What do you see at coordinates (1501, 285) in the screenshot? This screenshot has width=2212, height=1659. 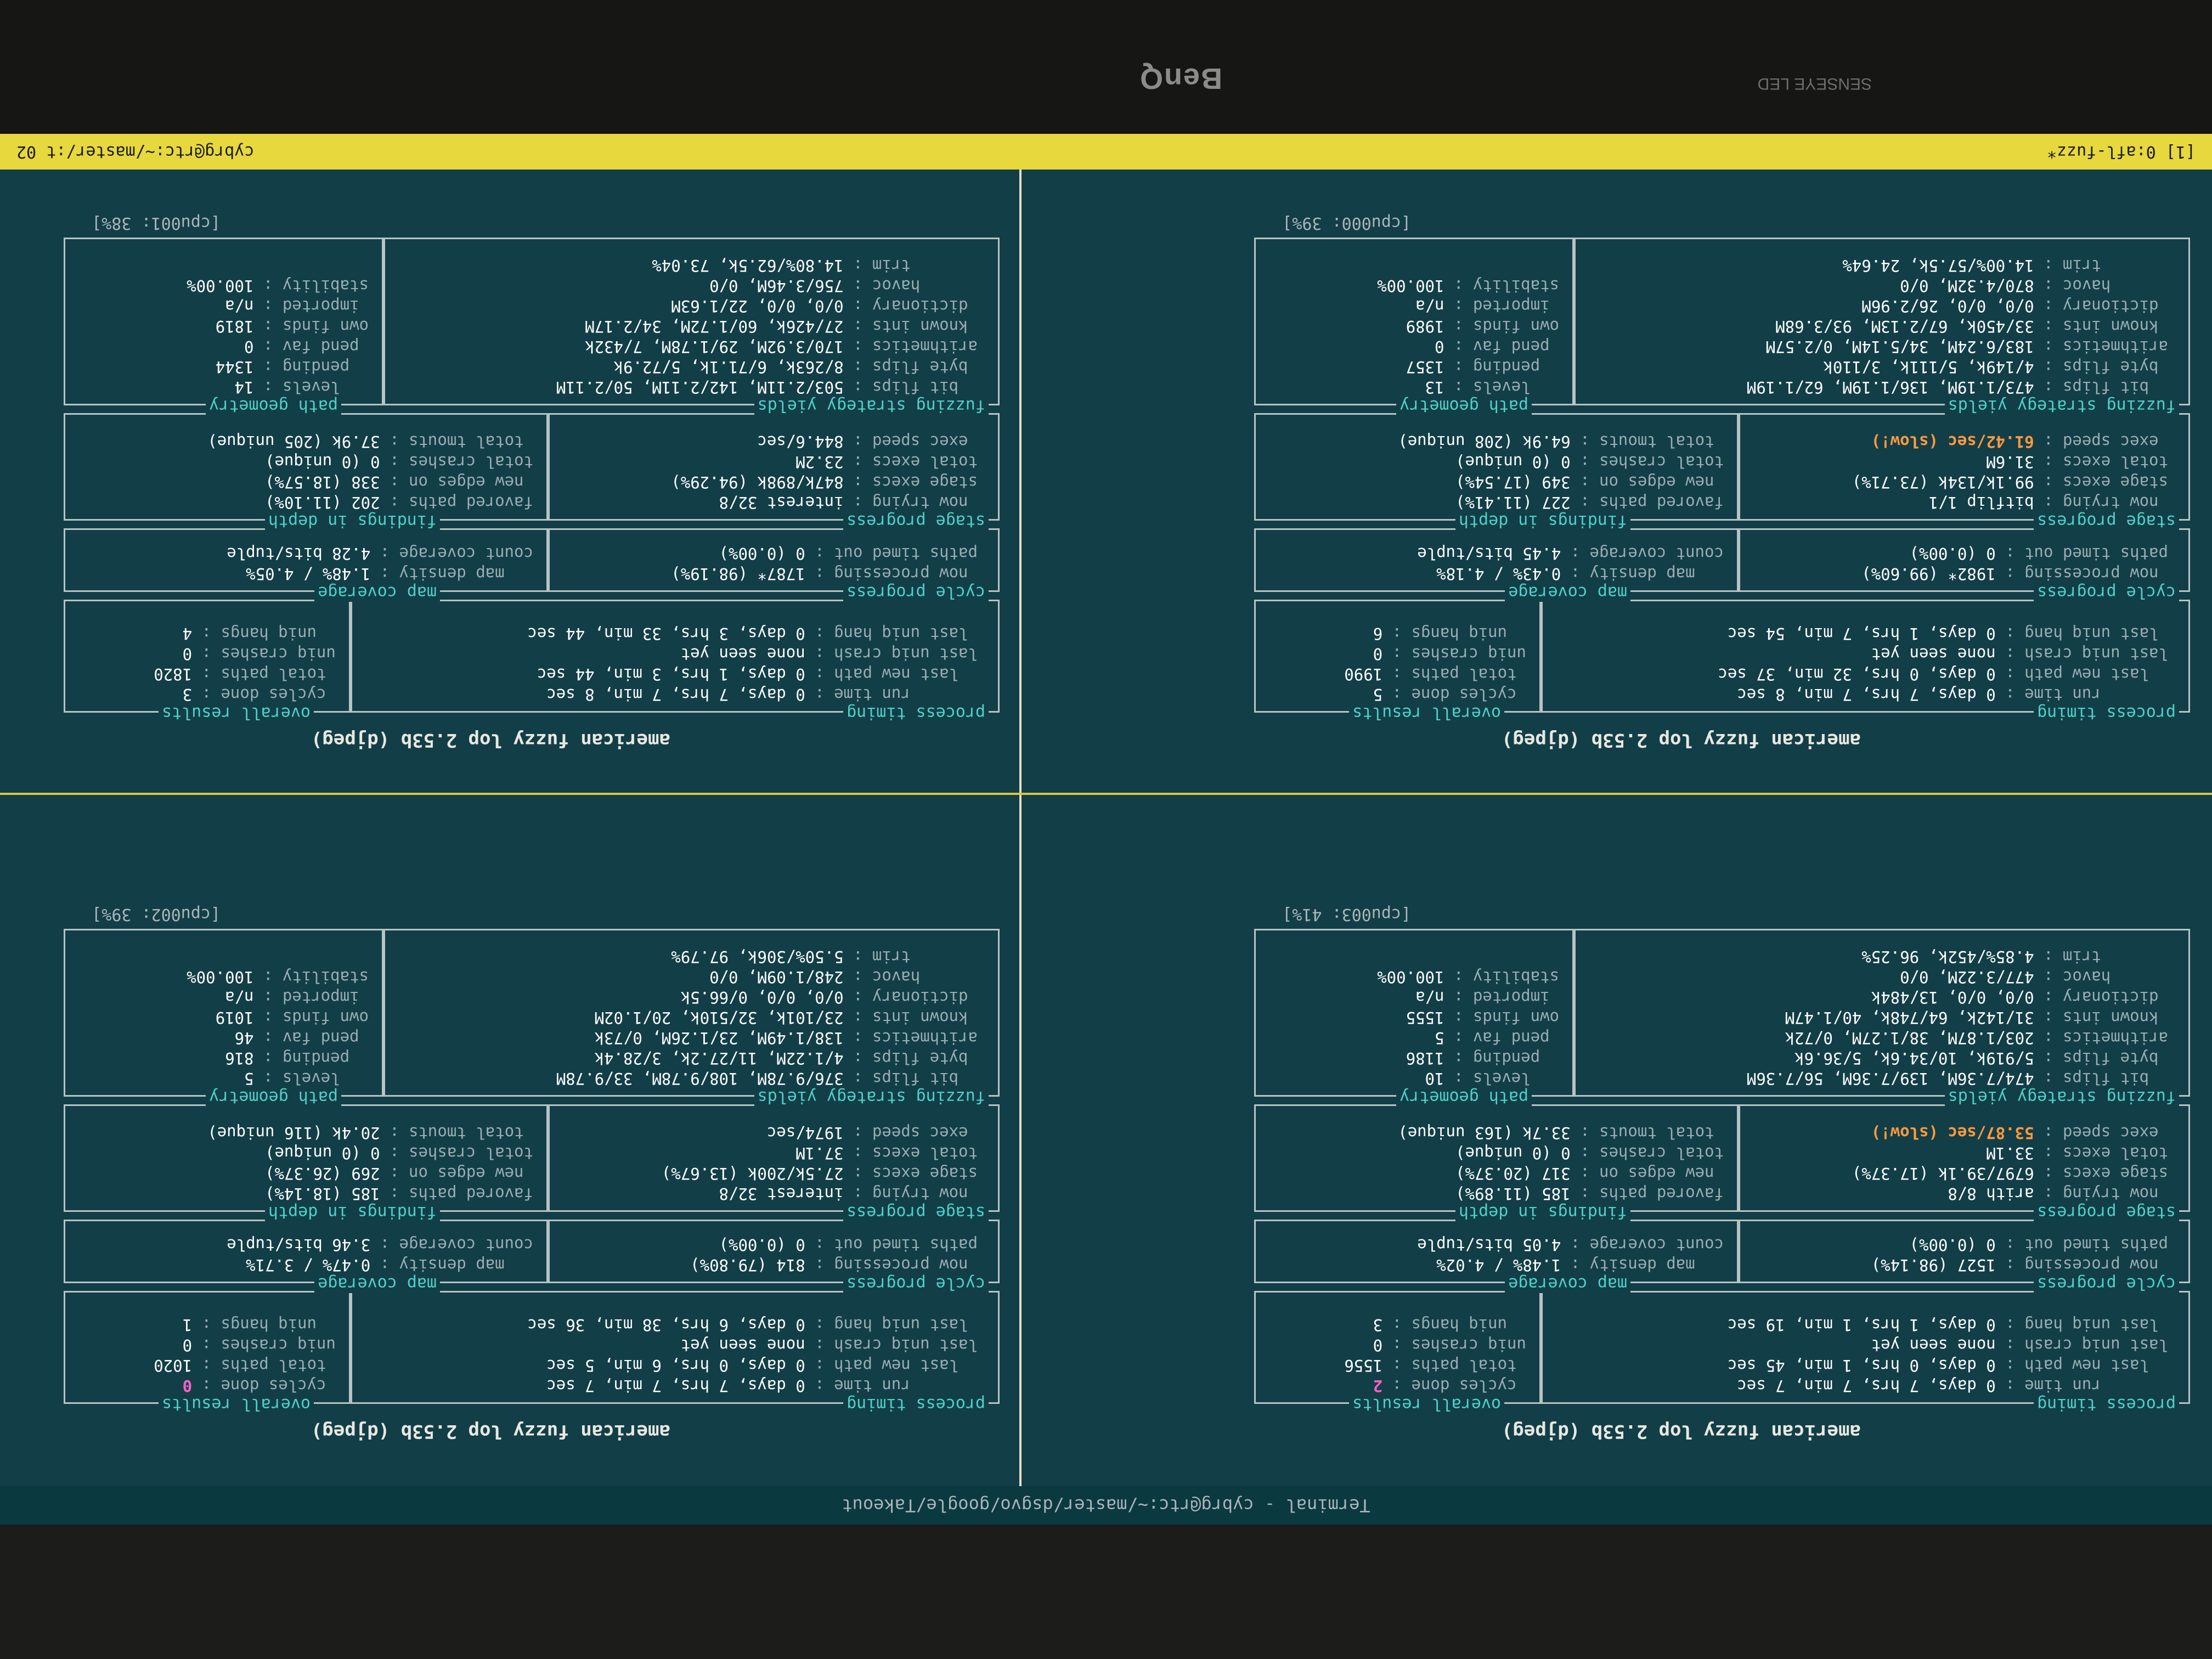 I see `stat-label: stability :` at bounding box center [1501, 285].